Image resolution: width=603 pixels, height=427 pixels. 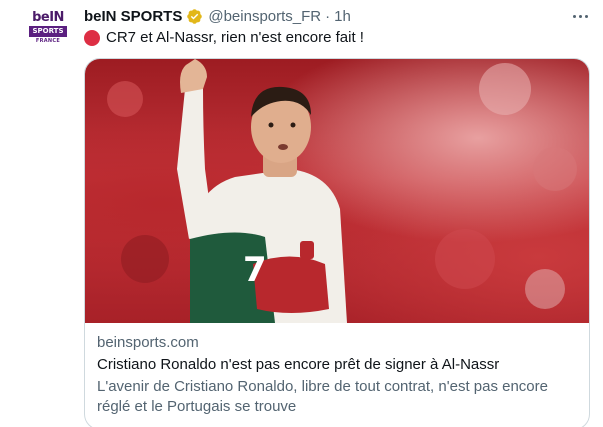 I want to click on red-circle-icon, so click(x=92, y=38).